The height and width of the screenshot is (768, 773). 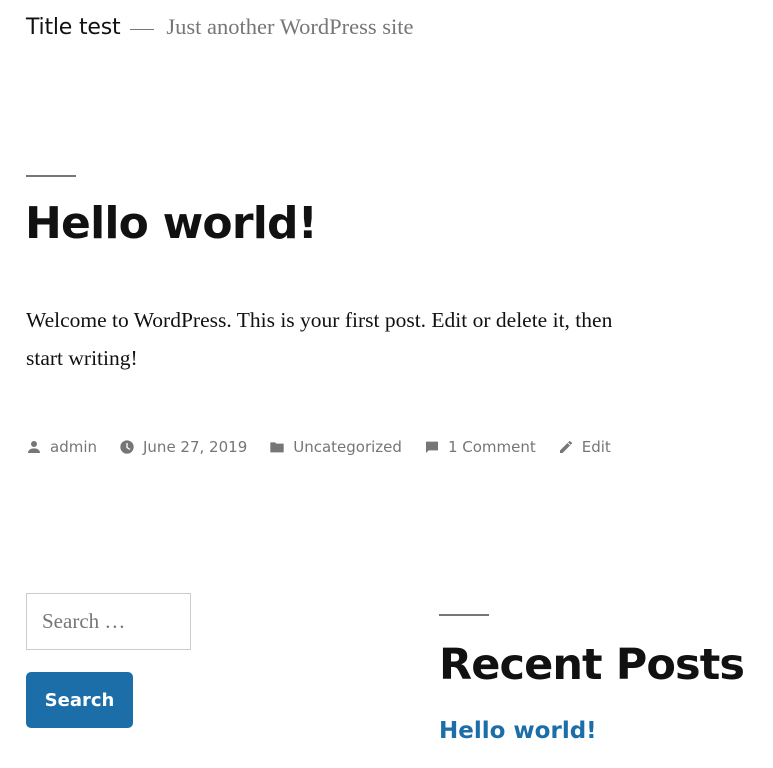 What do you see at coordinates (51, 176) in the screenshot?
I see `entry-title-divider` at bounding box center [51, 176].